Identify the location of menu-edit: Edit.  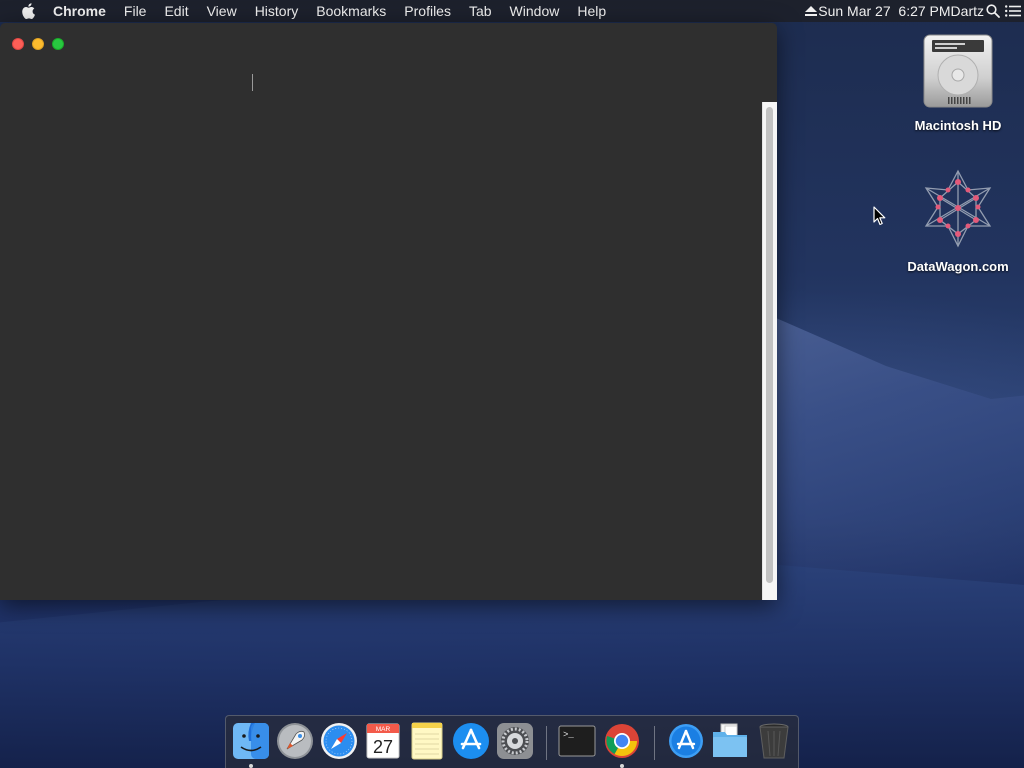
(176, 11).